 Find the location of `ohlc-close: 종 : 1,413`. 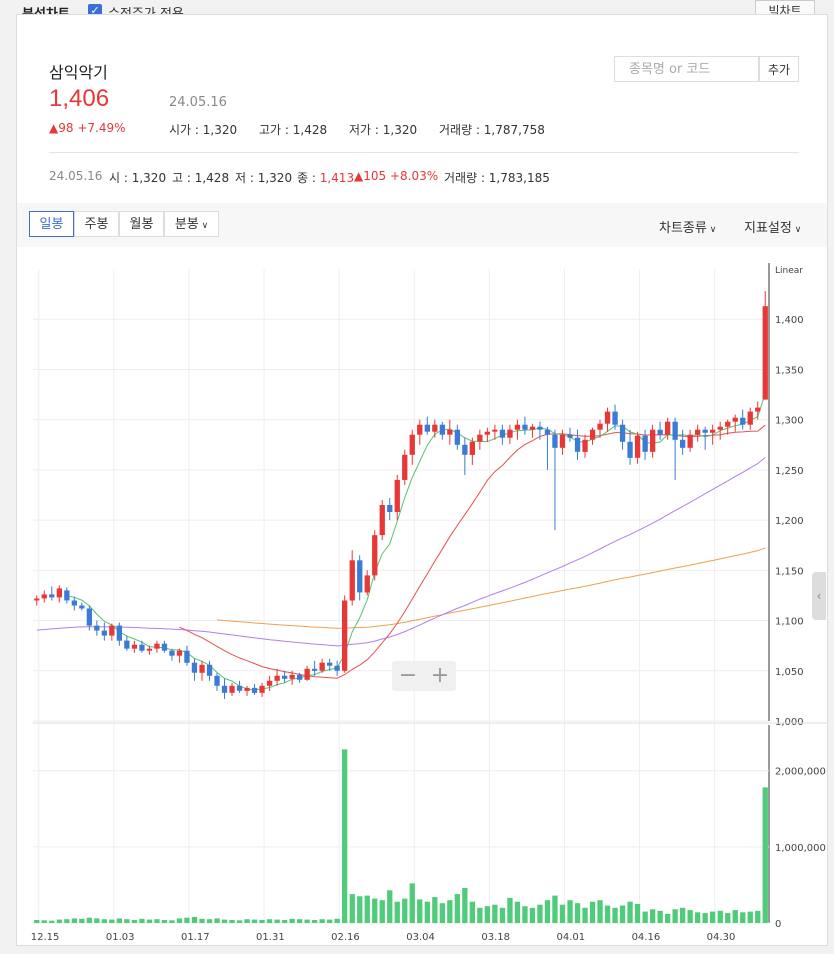

ohlc-close: 종 : 1,413 is located at coordinates (326, 178).